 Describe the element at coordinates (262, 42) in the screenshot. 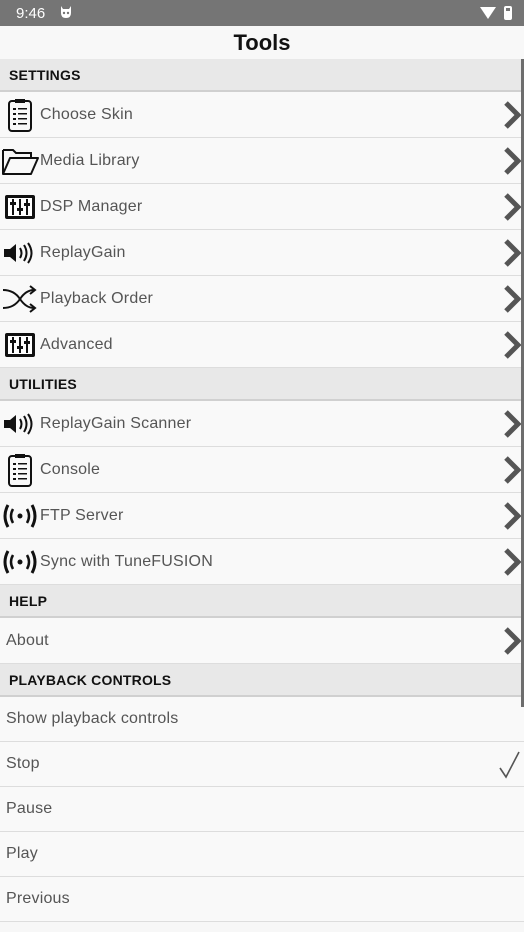

I see `page-title: Tools` at that location.